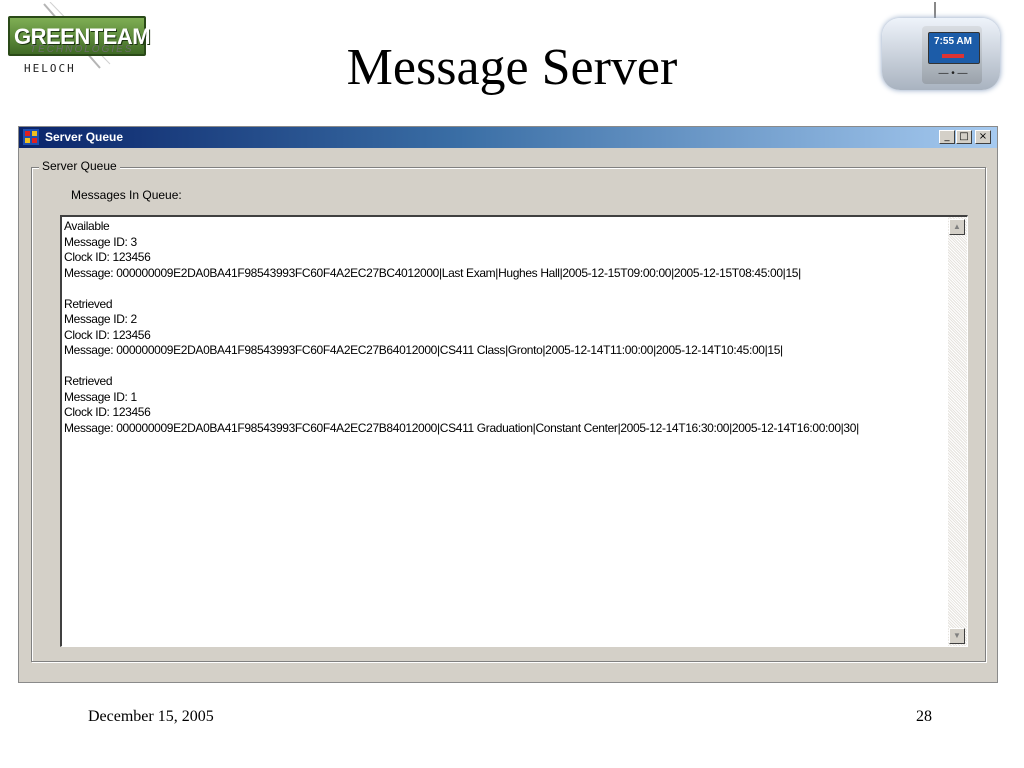  I want to click on message-status: Available, so click(87, 226).